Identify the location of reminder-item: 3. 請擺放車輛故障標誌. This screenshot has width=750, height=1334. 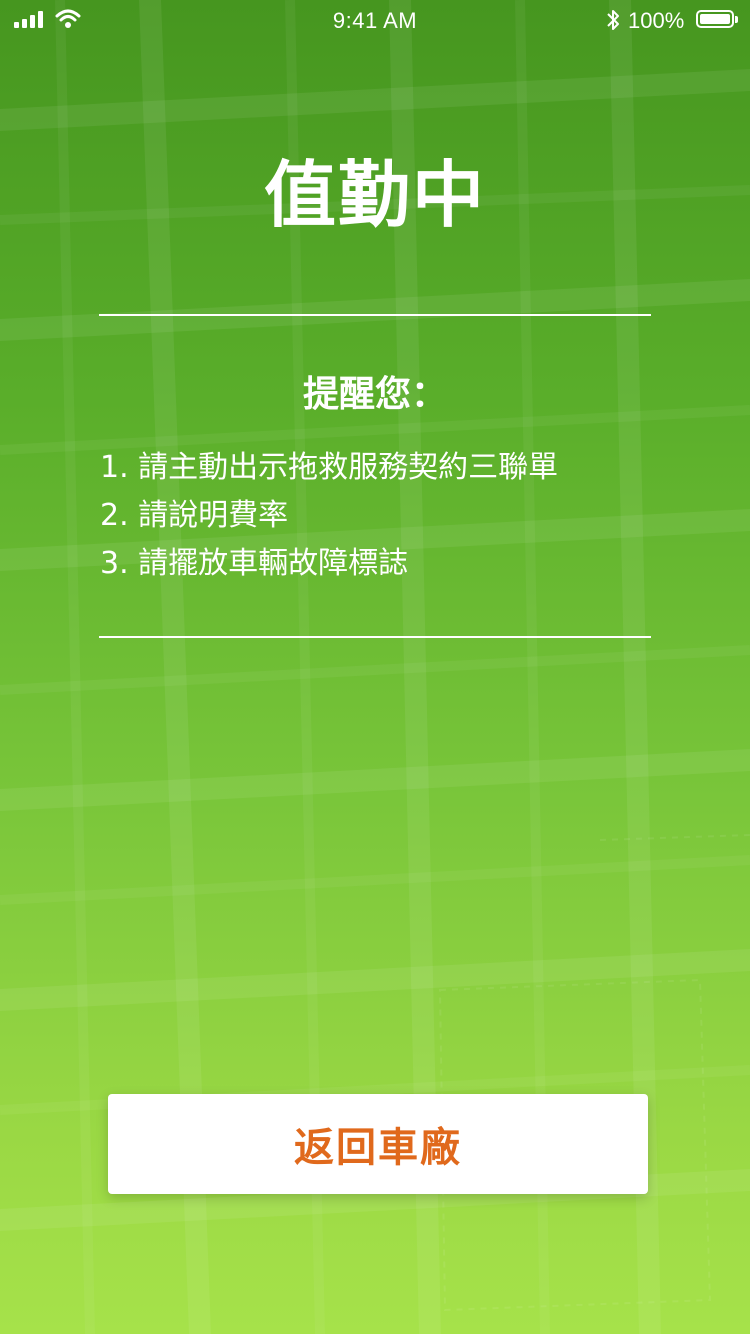
(254, 563).